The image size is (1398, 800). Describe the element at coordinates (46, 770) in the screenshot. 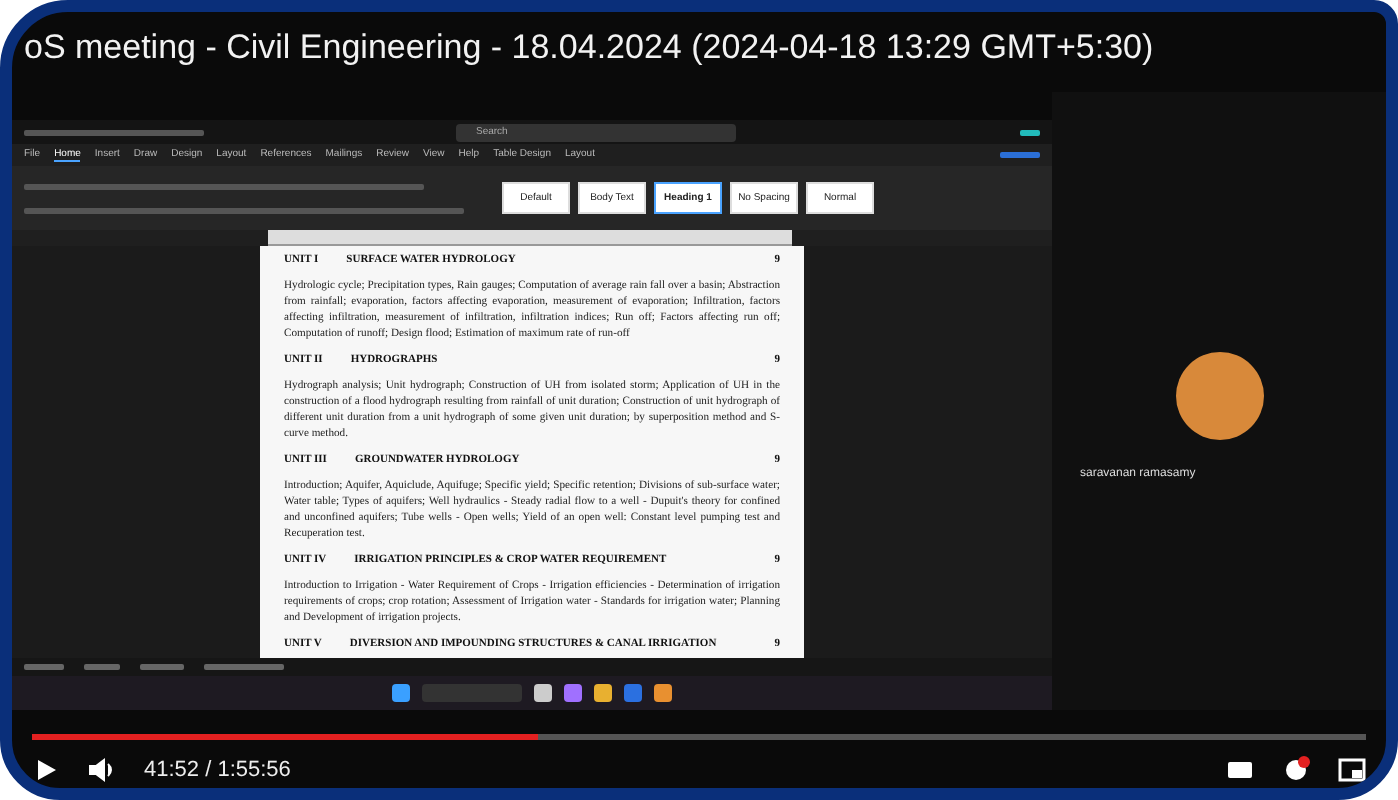

I see `play-icon` at that location.